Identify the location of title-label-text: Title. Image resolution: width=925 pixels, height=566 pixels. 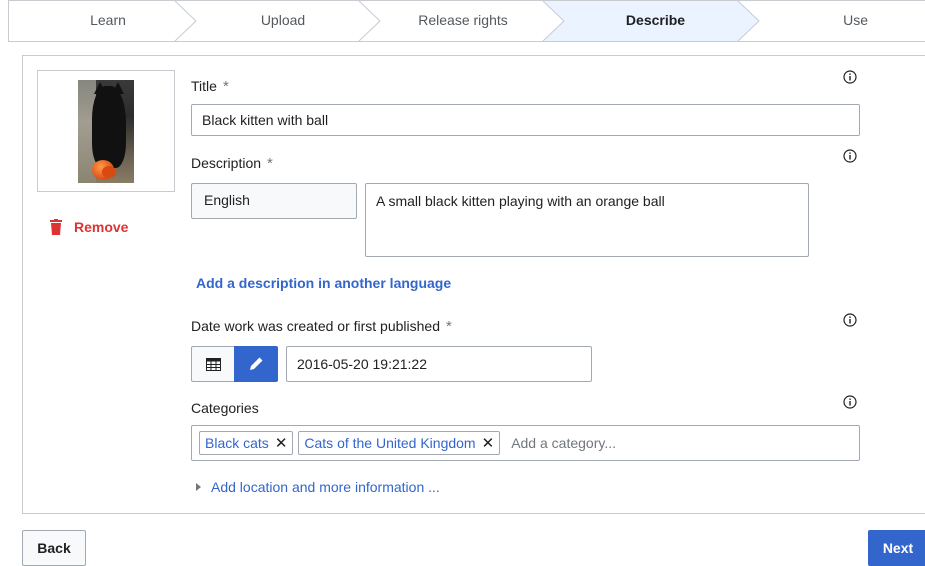
(204, 86).